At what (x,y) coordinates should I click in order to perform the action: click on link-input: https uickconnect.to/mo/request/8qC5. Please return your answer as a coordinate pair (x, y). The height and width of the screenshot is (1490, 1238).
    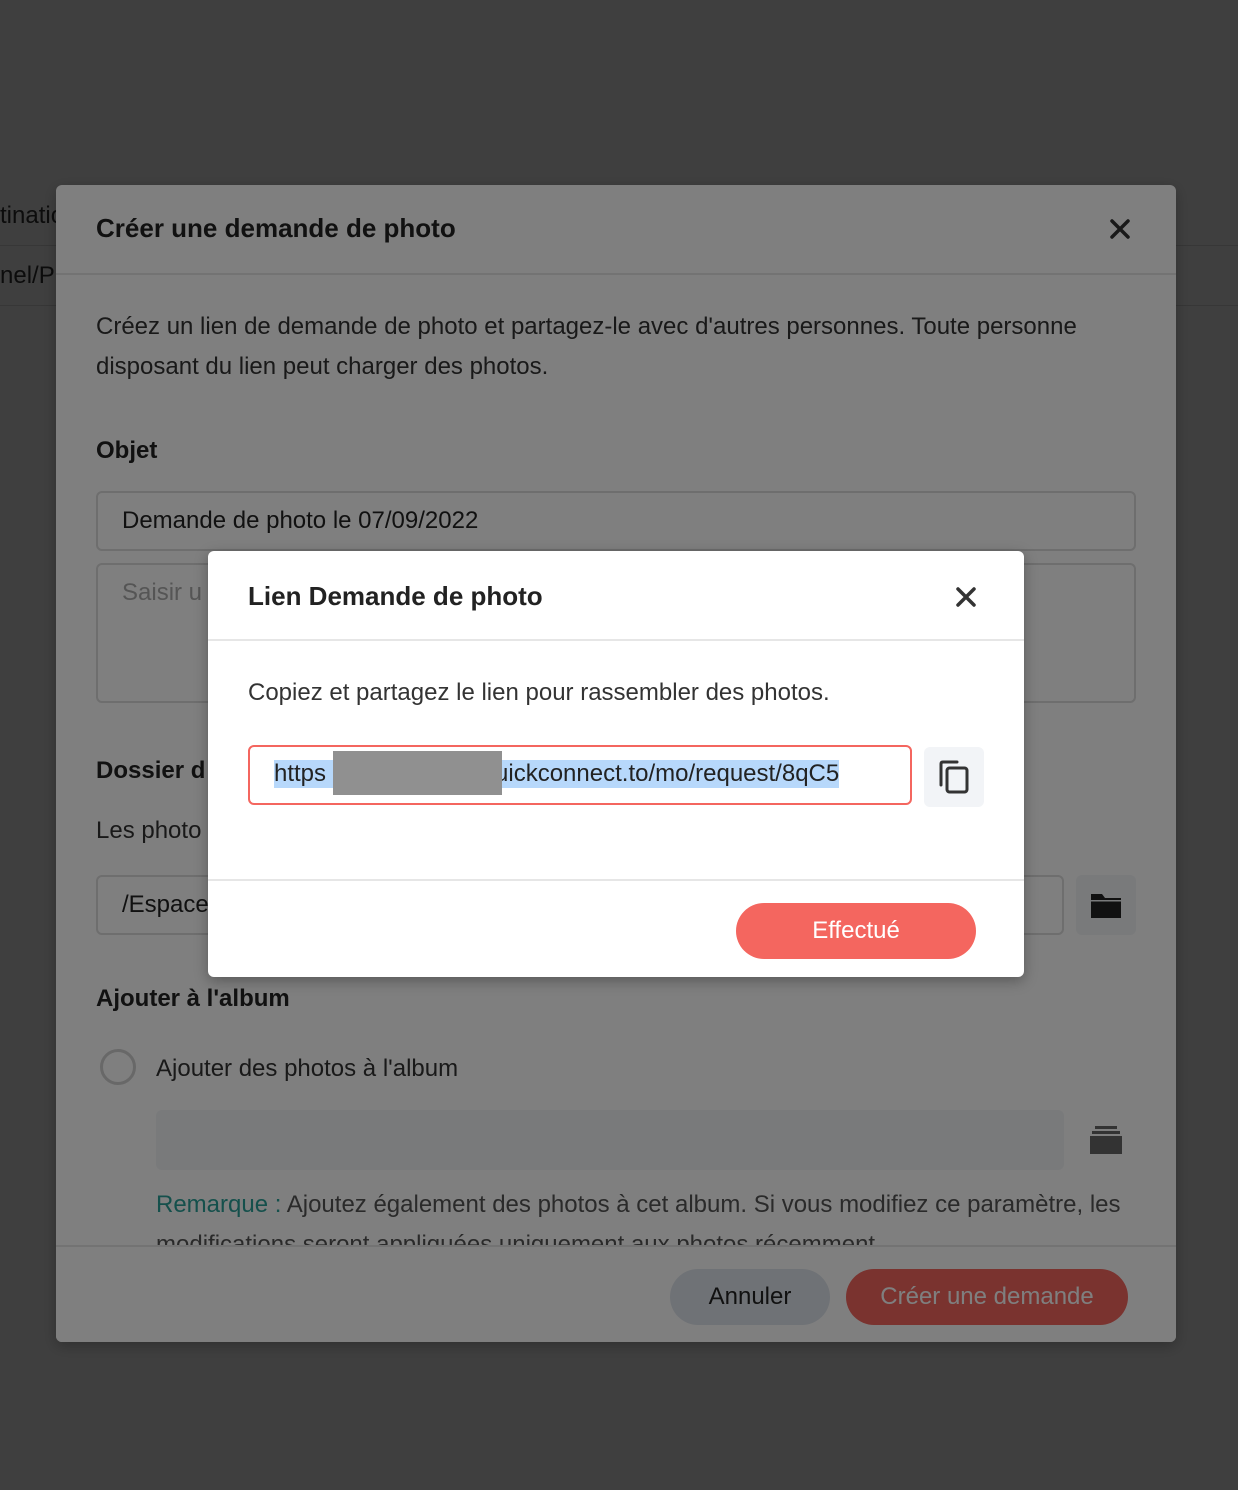
    Looking at the image, I should click on (580, 775).